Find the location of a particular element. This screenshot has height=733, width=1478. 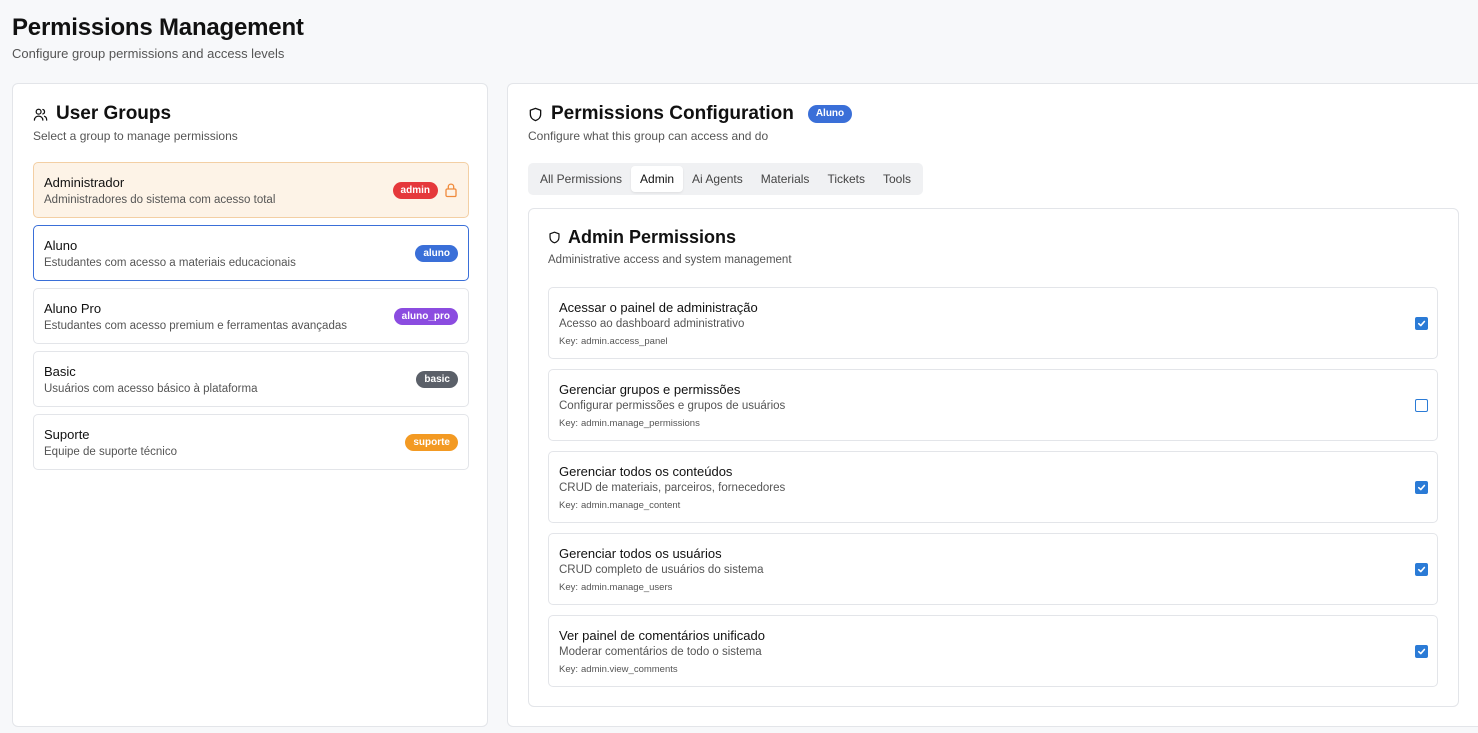

permission-key-value: admin.manage_content is located at coordinates (631, 505).